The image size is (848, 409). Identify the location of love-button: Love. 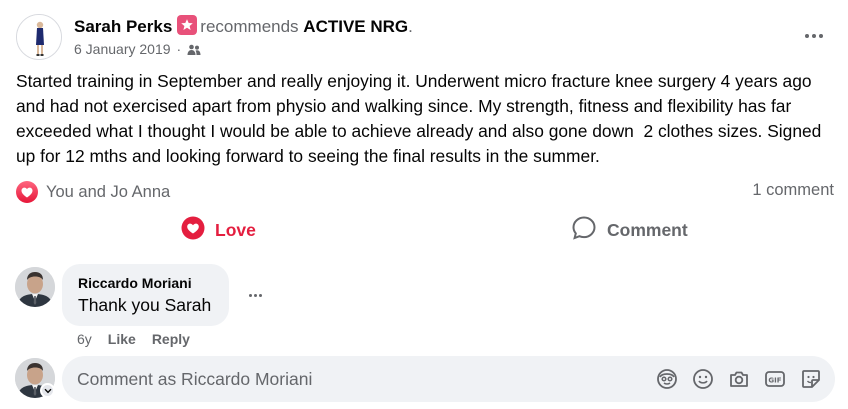
(218, 230).